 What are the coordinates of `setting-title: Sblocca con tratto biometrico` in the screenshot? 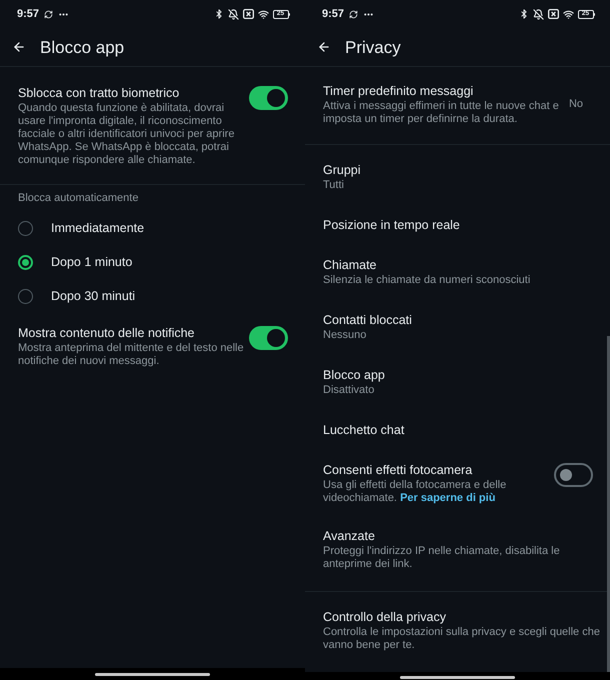 It's located at (99, 93).